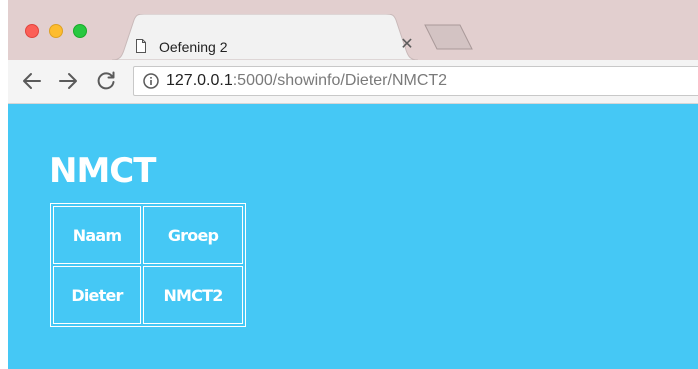  Describe the element at coordinates (97, 295) in the screenshot. I see `table-cell-naam: Dieter` at that location.